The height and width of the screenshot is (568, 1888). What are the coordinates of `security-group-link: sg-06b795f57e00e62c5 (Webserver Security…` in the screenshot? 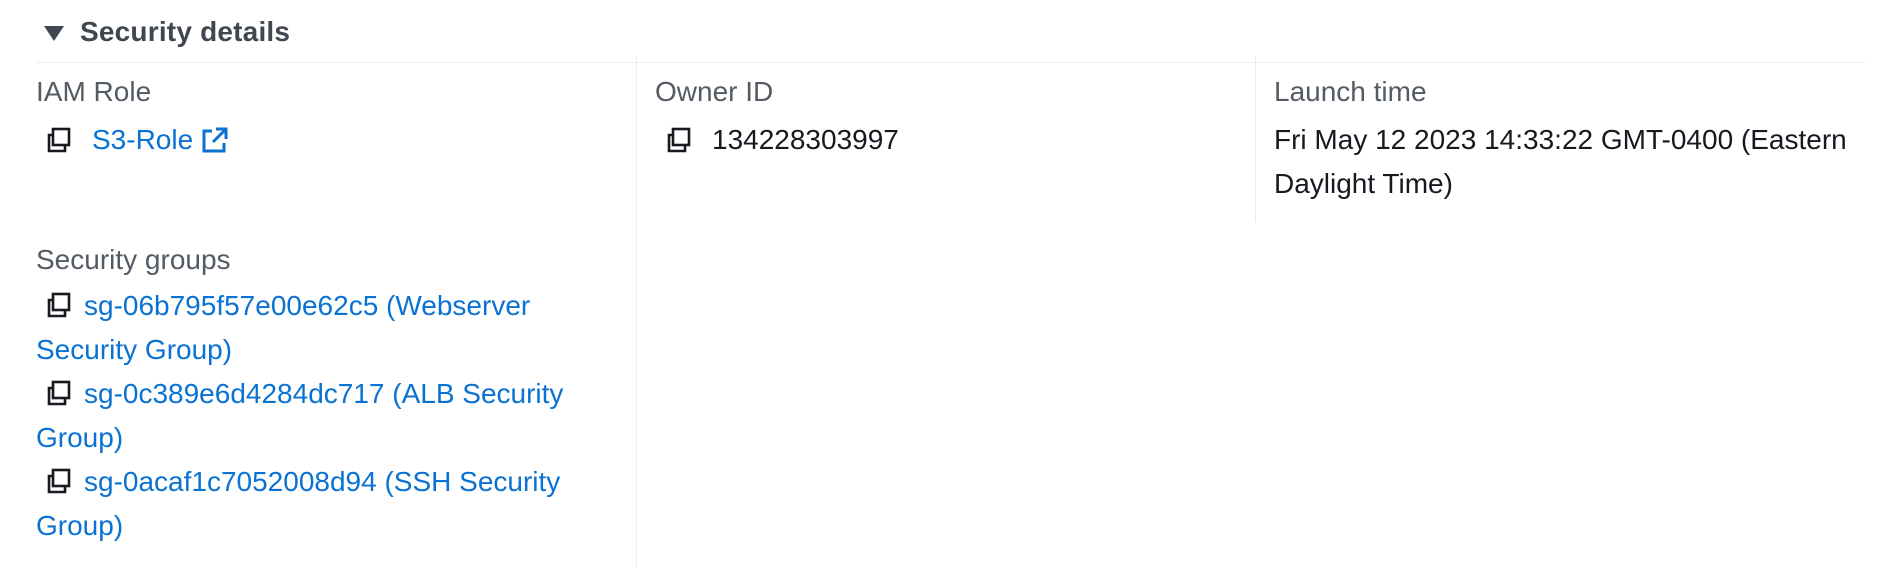 It's located at (283, 327).